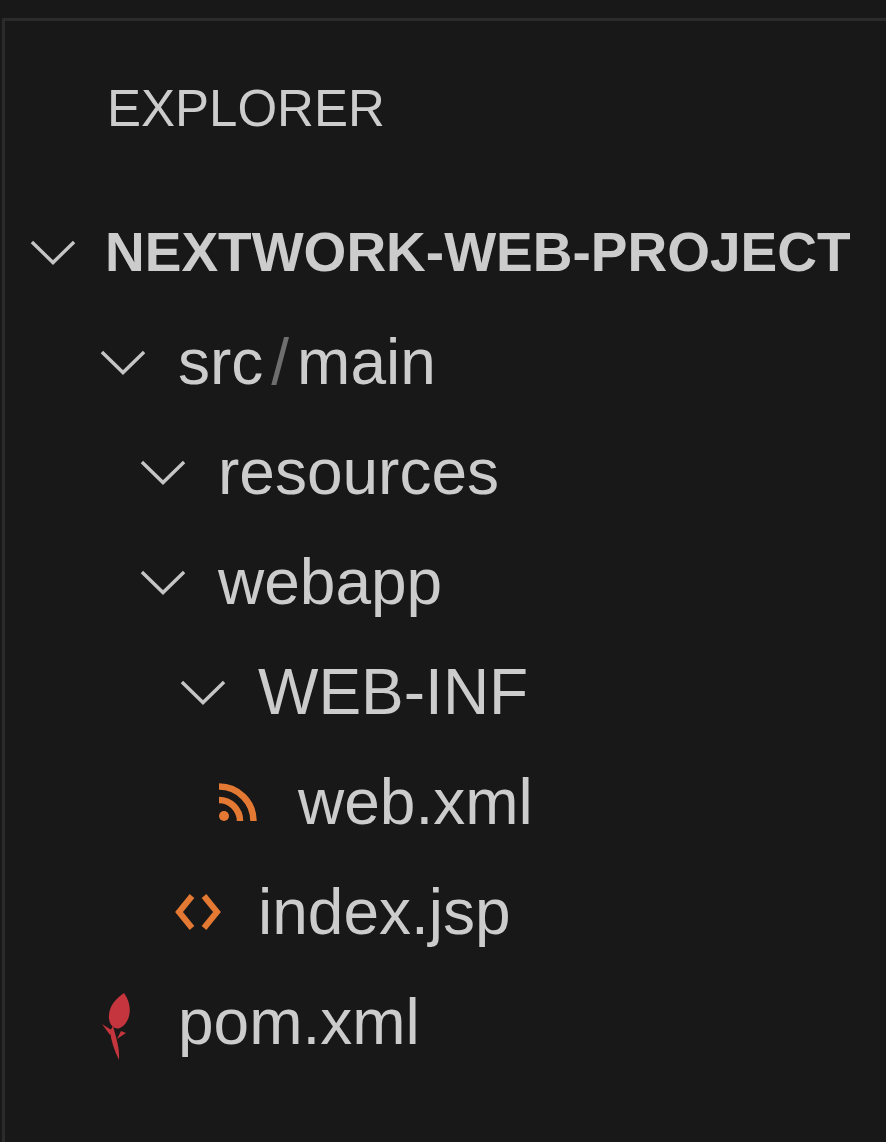  What do you see at coordinates (307, 362) in the screenshot?
I see `folder-name: src/main` at bounding box center [307, 362].